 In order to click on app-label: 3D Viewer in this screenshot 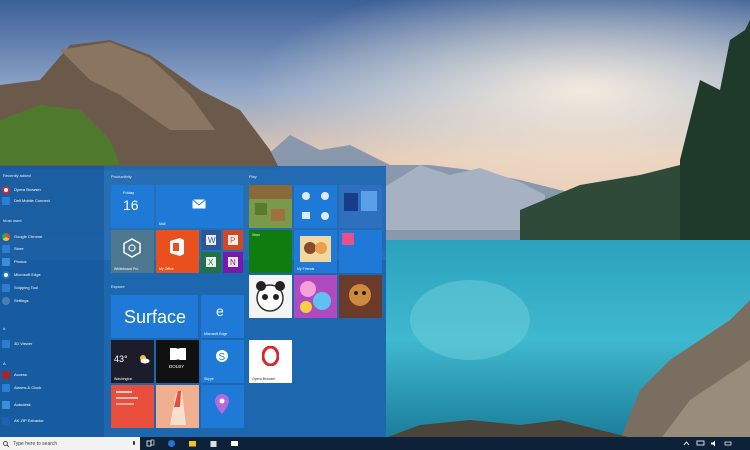, I will do `click(23, 343)`.